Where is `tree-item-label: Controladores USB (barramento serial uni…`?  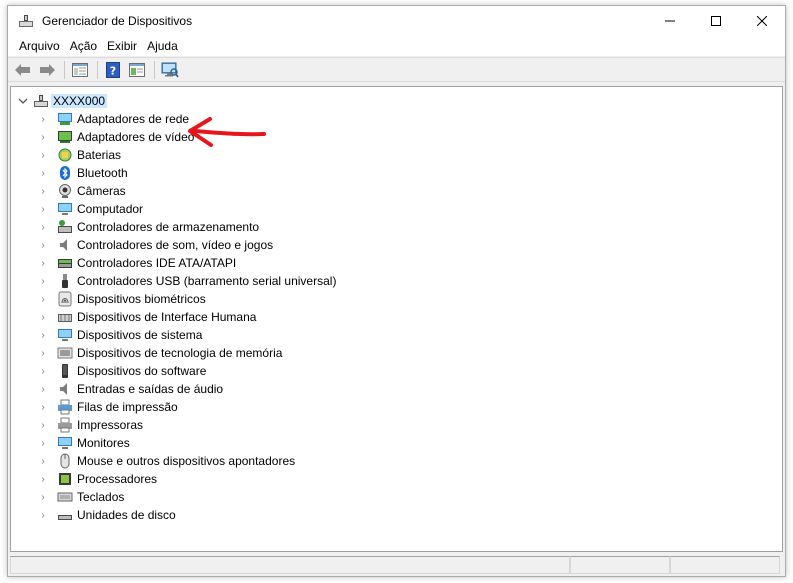
tree-item-label: Controladores USB (barramento serial uni… is located at coordinates (207, 281).